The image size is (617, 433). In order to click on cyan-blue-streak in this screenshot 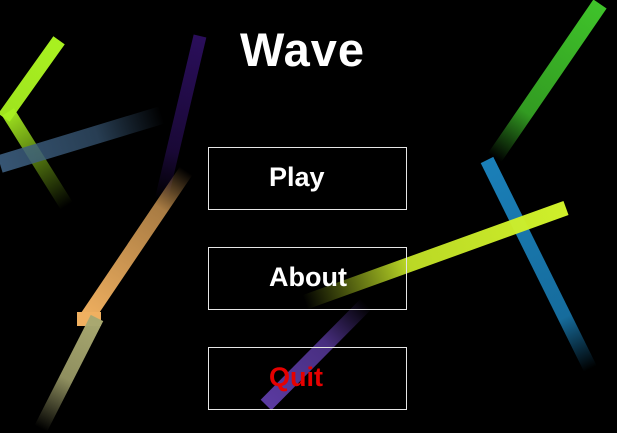, I will do `click(539, 266)`.